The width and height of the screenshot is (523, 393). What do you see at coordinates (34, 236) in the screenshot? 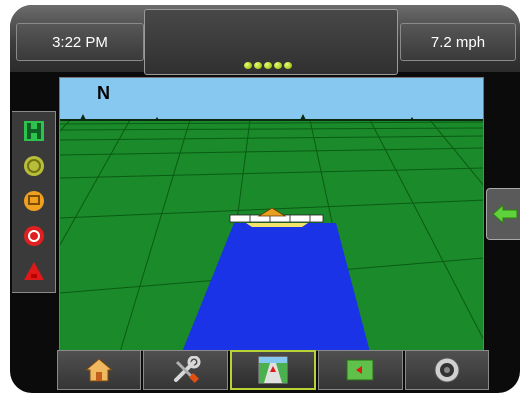
I see `master-switch-icon` at bounding box center [34, 236].